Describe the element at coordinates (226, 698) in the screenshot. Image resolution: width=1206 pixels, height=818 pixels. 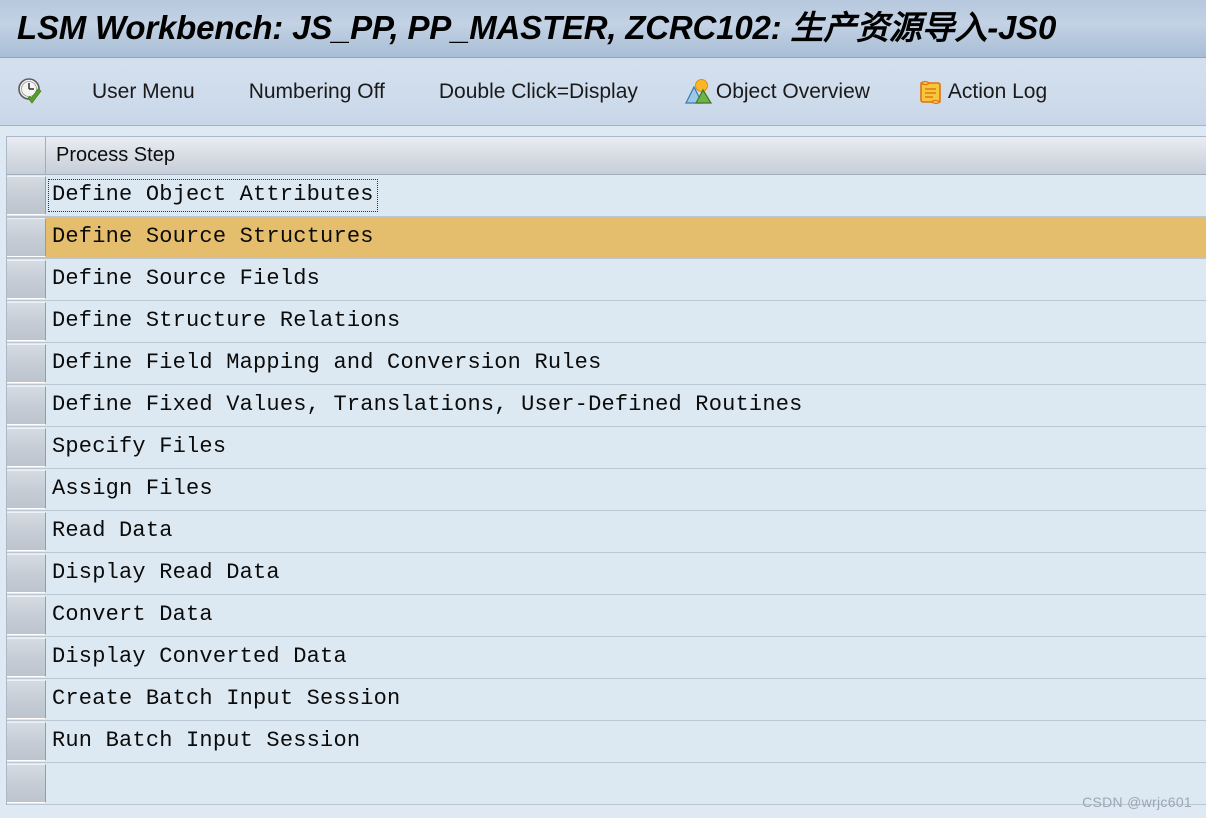
I see `row-label: Create Batch Input Session` at that location.